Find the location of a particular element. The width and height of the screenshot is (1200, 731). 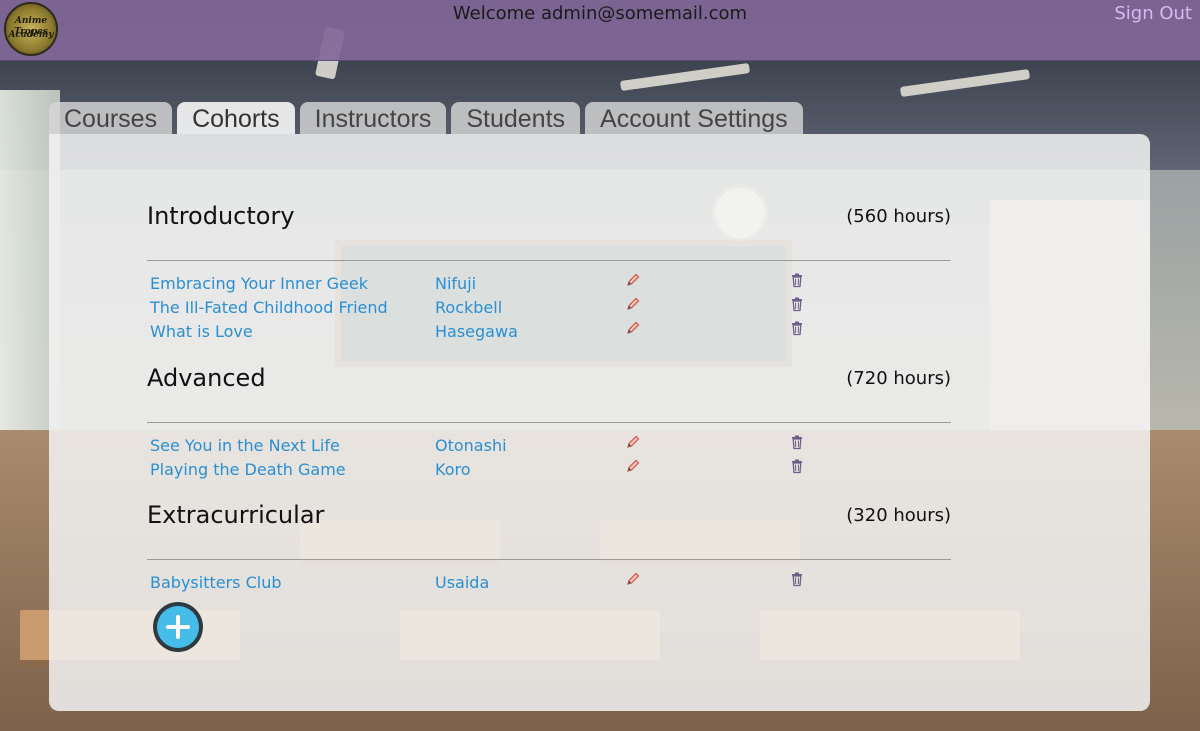

instructor-link: Hasegawa is located at coordinates (476, 331).